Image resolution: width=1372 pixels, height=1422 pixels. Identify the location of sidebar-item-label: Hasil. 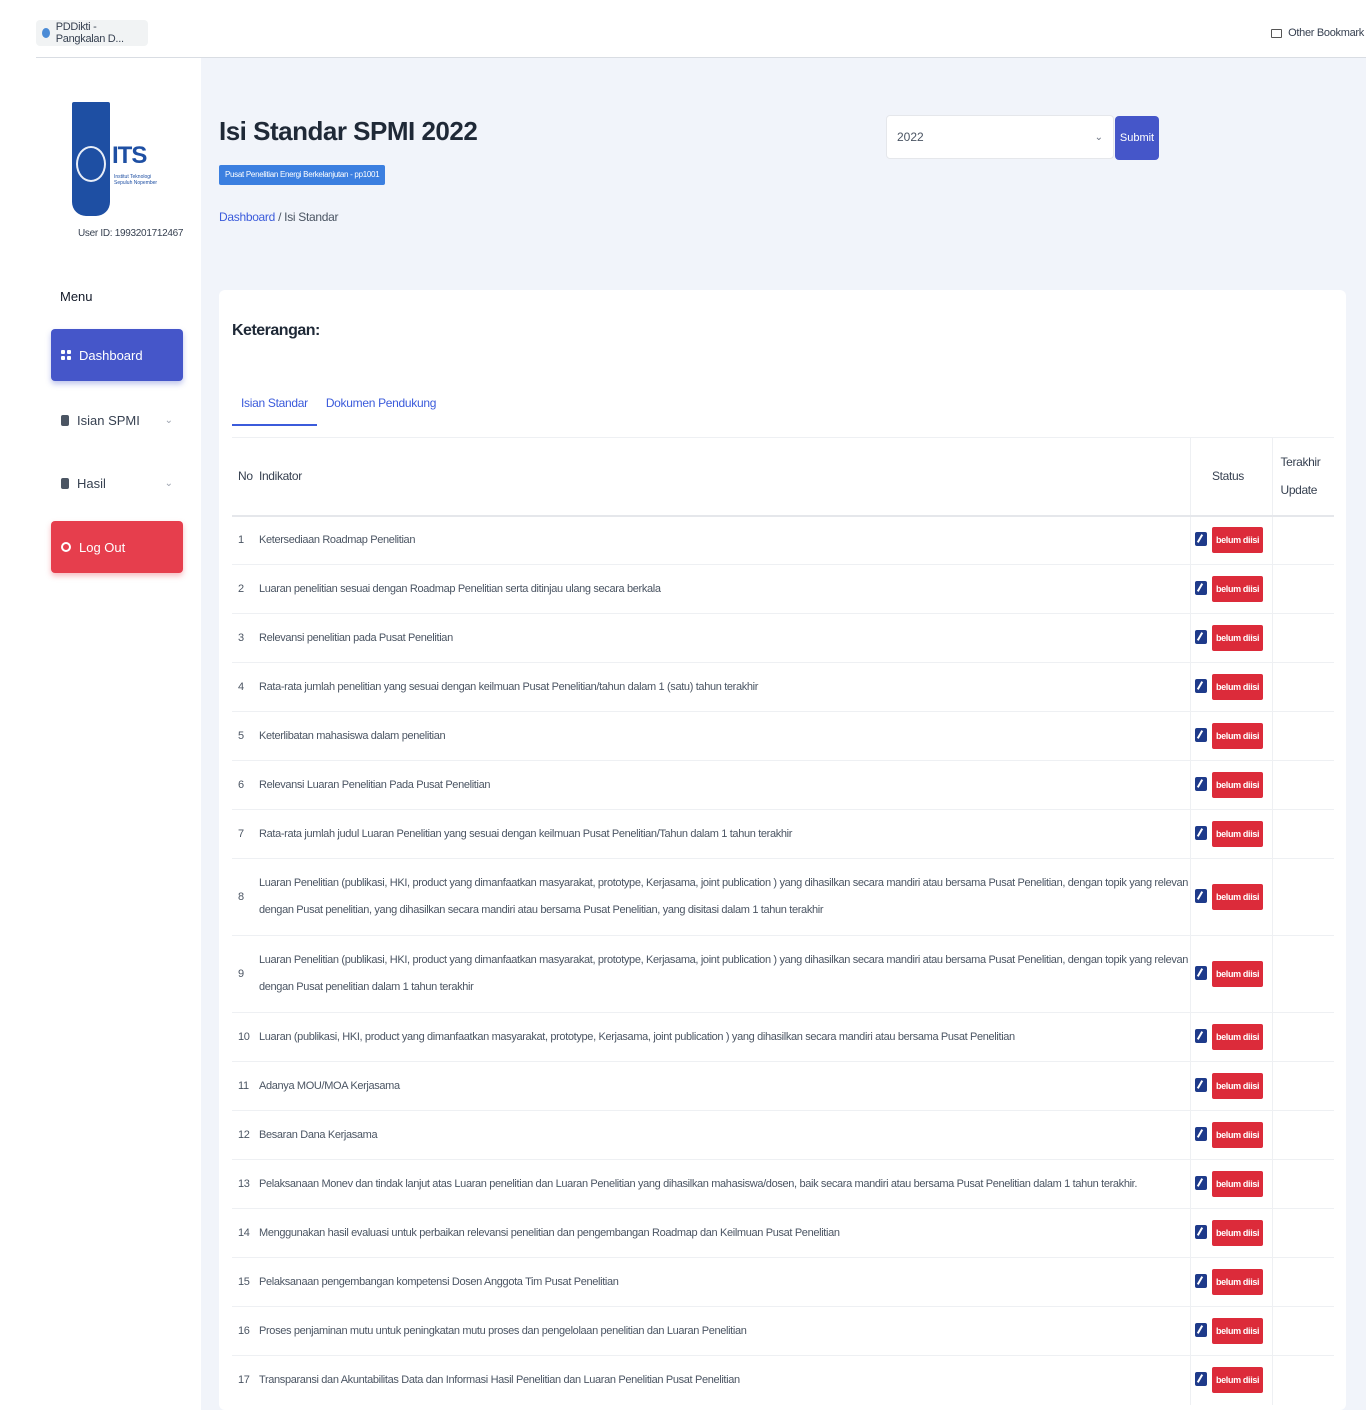
(91, 483).